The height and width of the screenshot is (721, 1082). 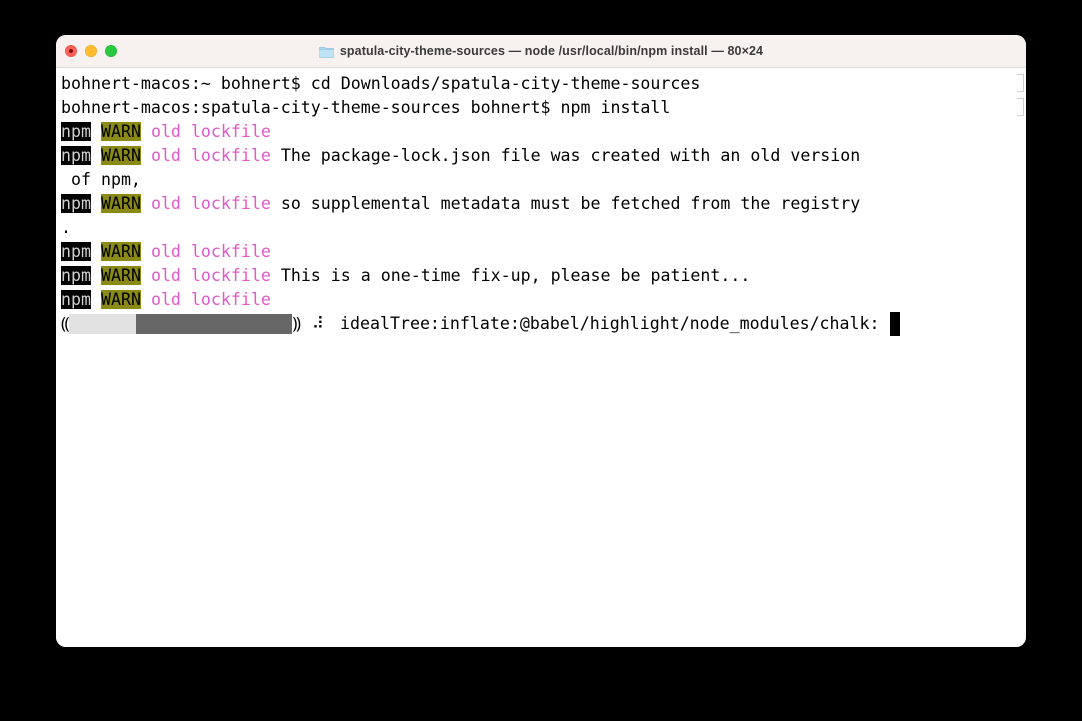 I want to click on line-7-wrap-period: ., so click(x=543, y=228).